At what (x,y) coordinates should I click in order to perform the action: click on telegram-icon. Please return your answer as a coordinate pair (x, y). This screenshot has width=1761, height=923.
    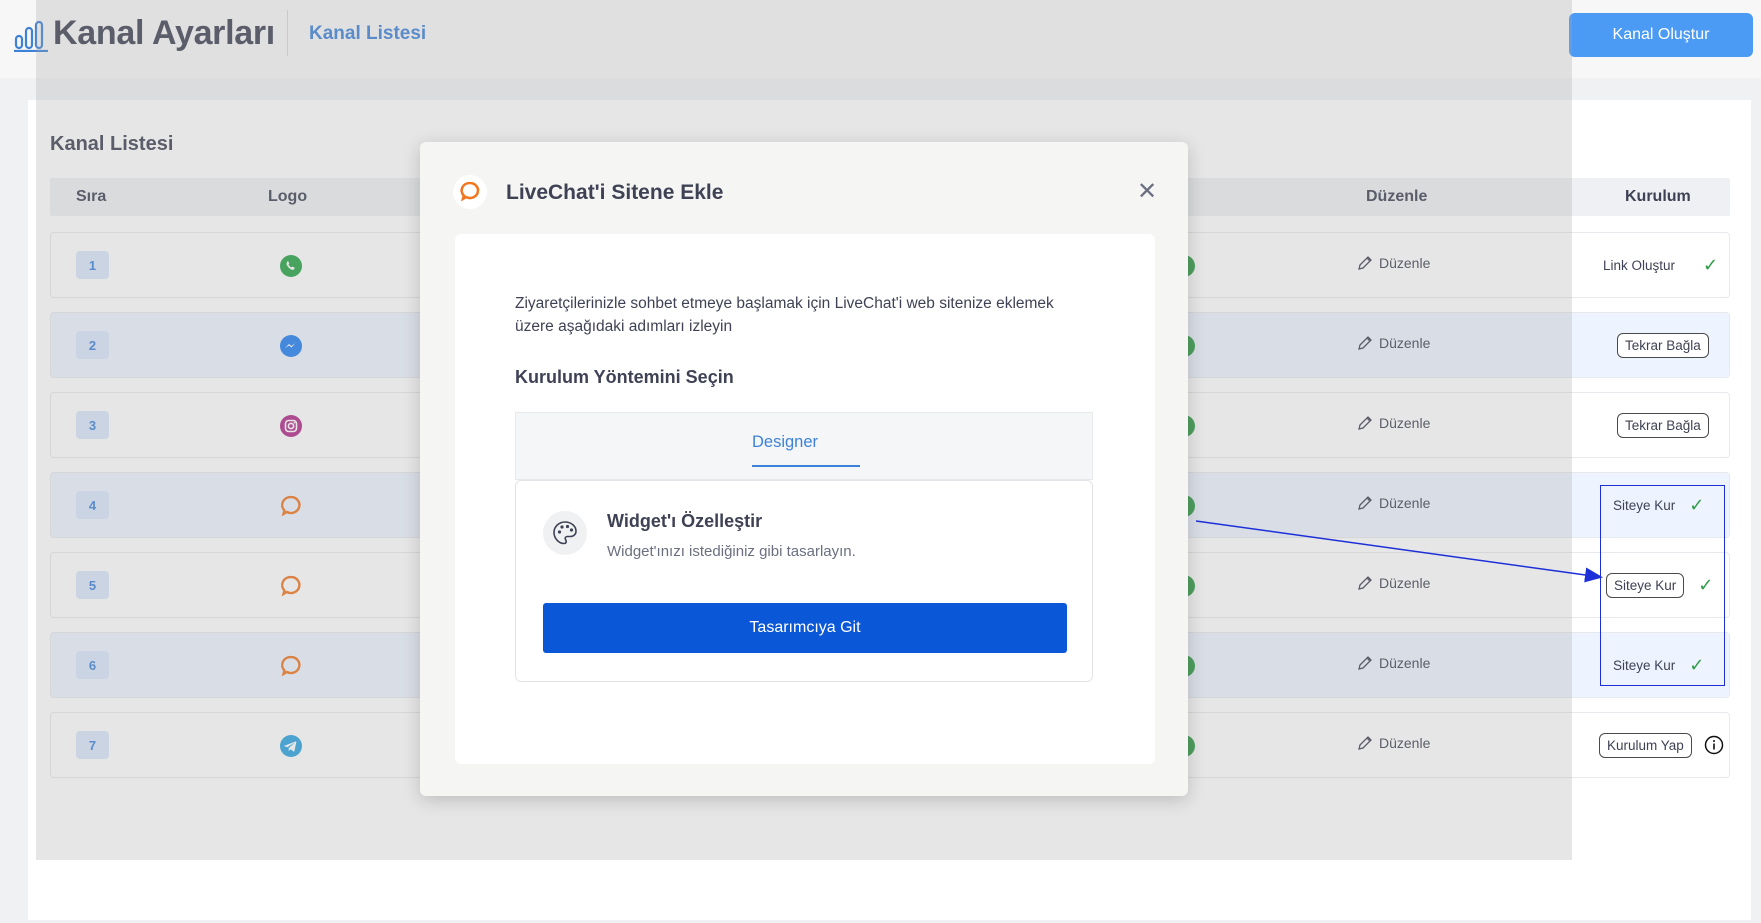
    Looking at the image, I should click on (291, 746).